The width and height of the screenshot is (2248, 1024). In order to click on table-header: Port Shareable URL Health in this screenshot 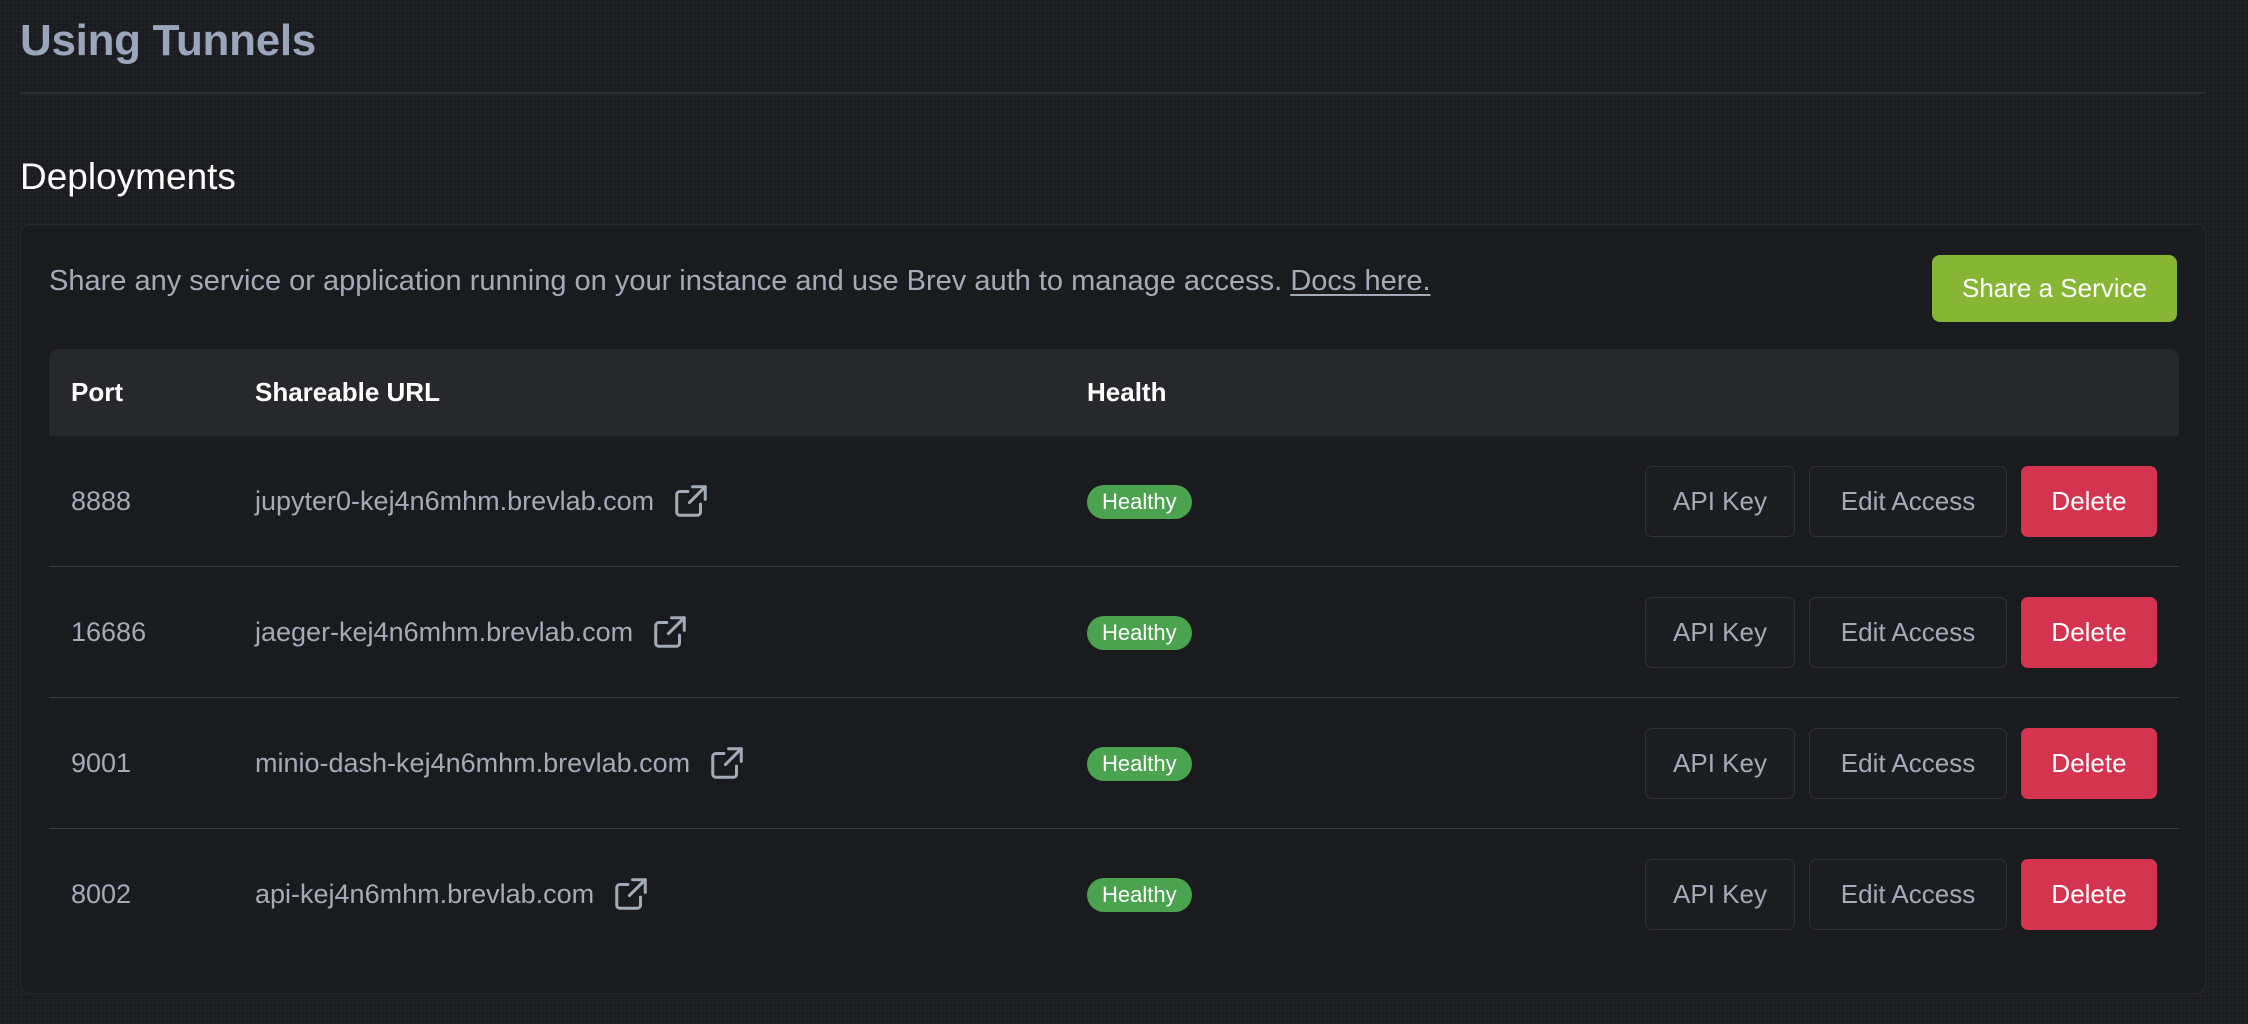, I will do `click(1114, 392)`.